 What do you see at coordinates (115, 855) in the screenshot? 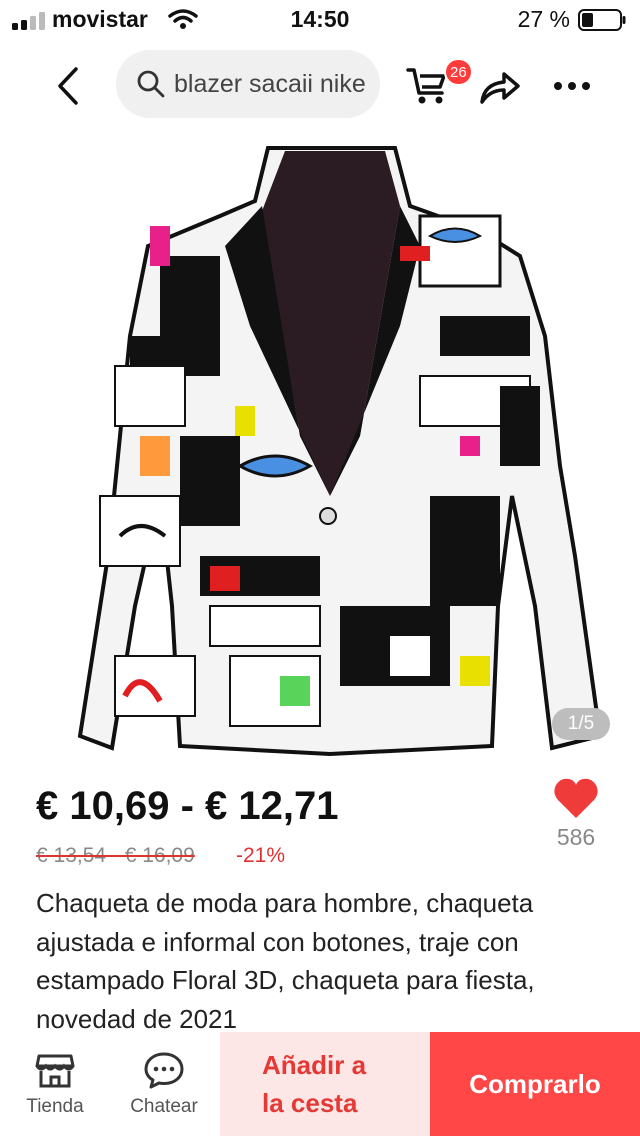
I see `original-price: € 13,54 - € 16,09` at bounding box center [115, 855].